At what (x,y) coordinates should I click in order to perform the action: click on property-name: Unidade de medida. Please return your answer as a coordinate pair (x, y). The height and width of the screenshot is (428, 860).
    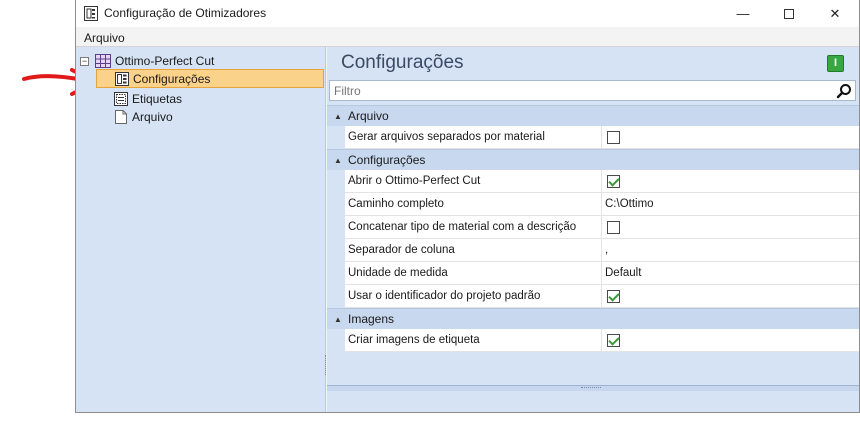
    Looking at the image, I should click on (473, 273).